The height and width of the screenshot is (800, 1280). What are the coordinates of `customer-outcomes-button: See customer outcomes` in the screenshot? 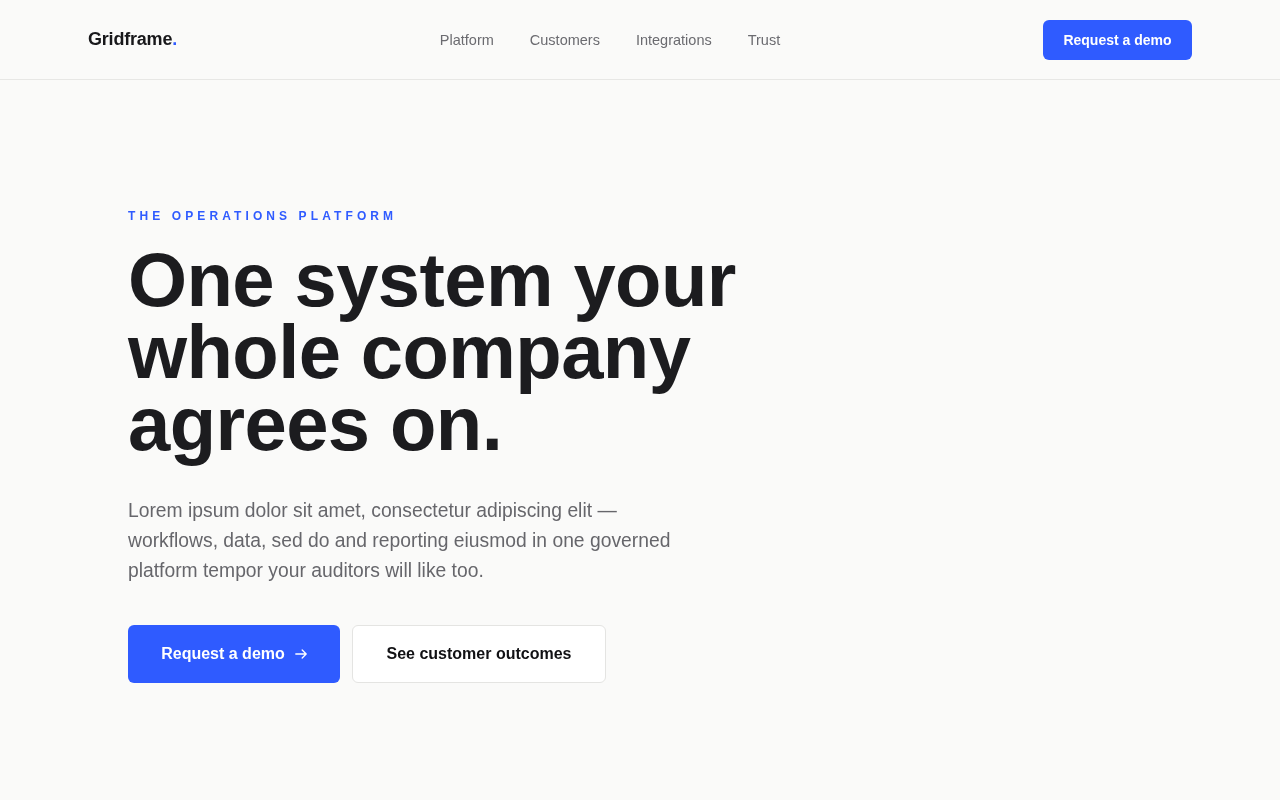 It's located at (479, 654).